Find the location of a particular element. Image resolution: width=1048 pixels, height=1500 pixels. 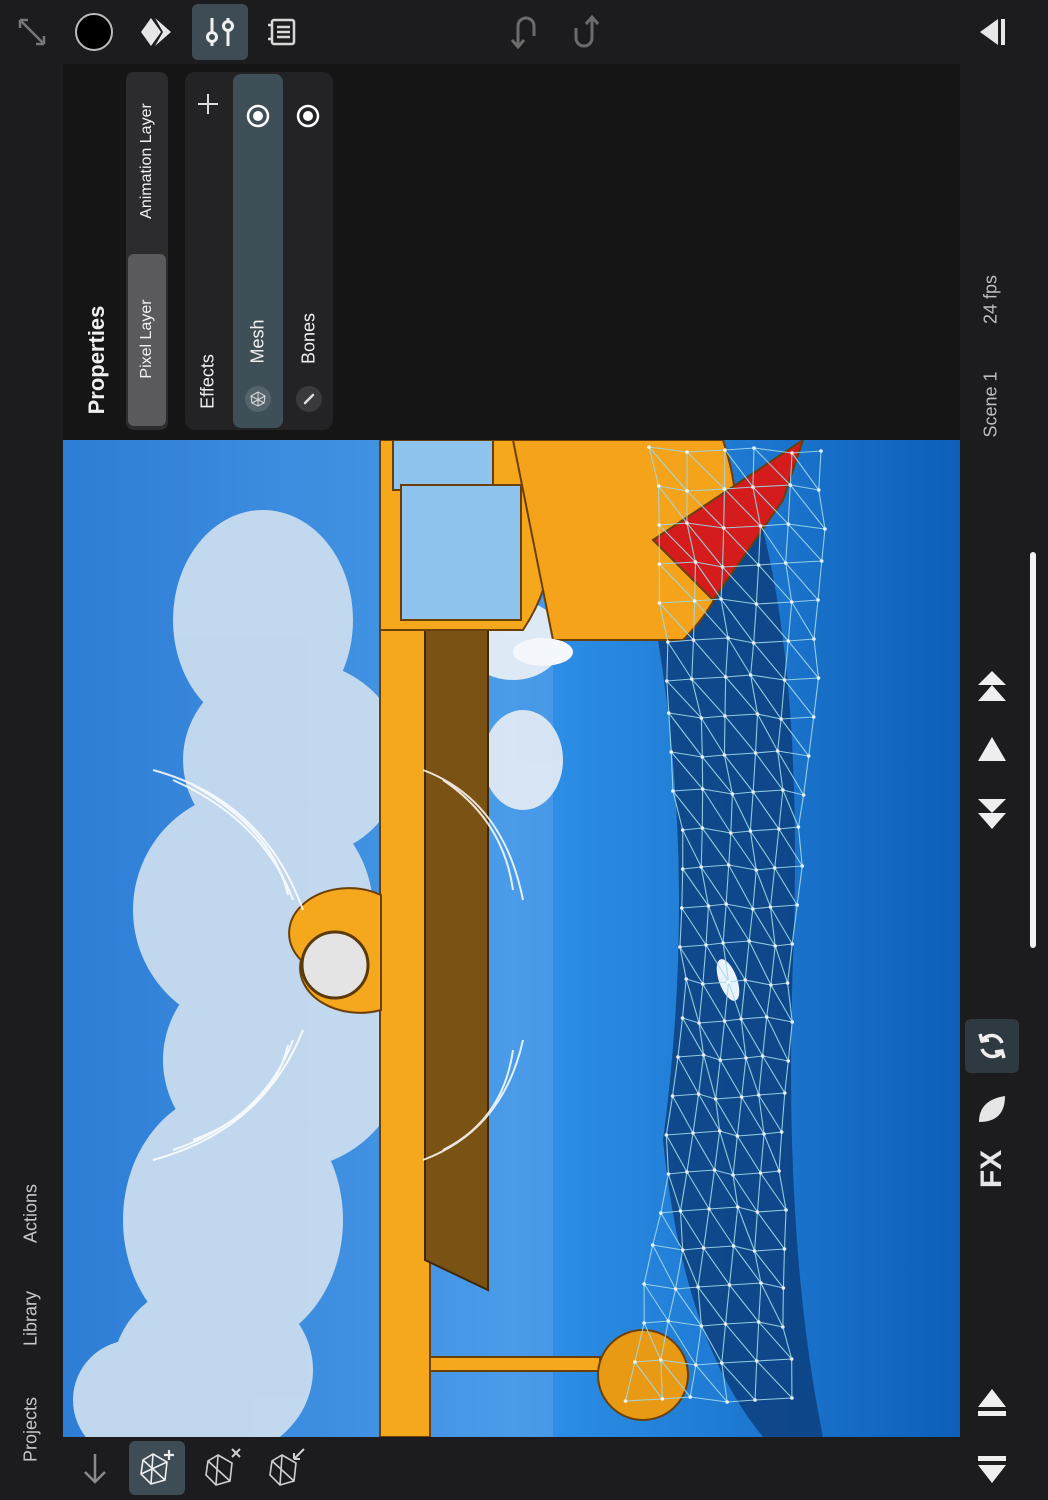

bones-visibility-icon is located at coordinates (308, 116).